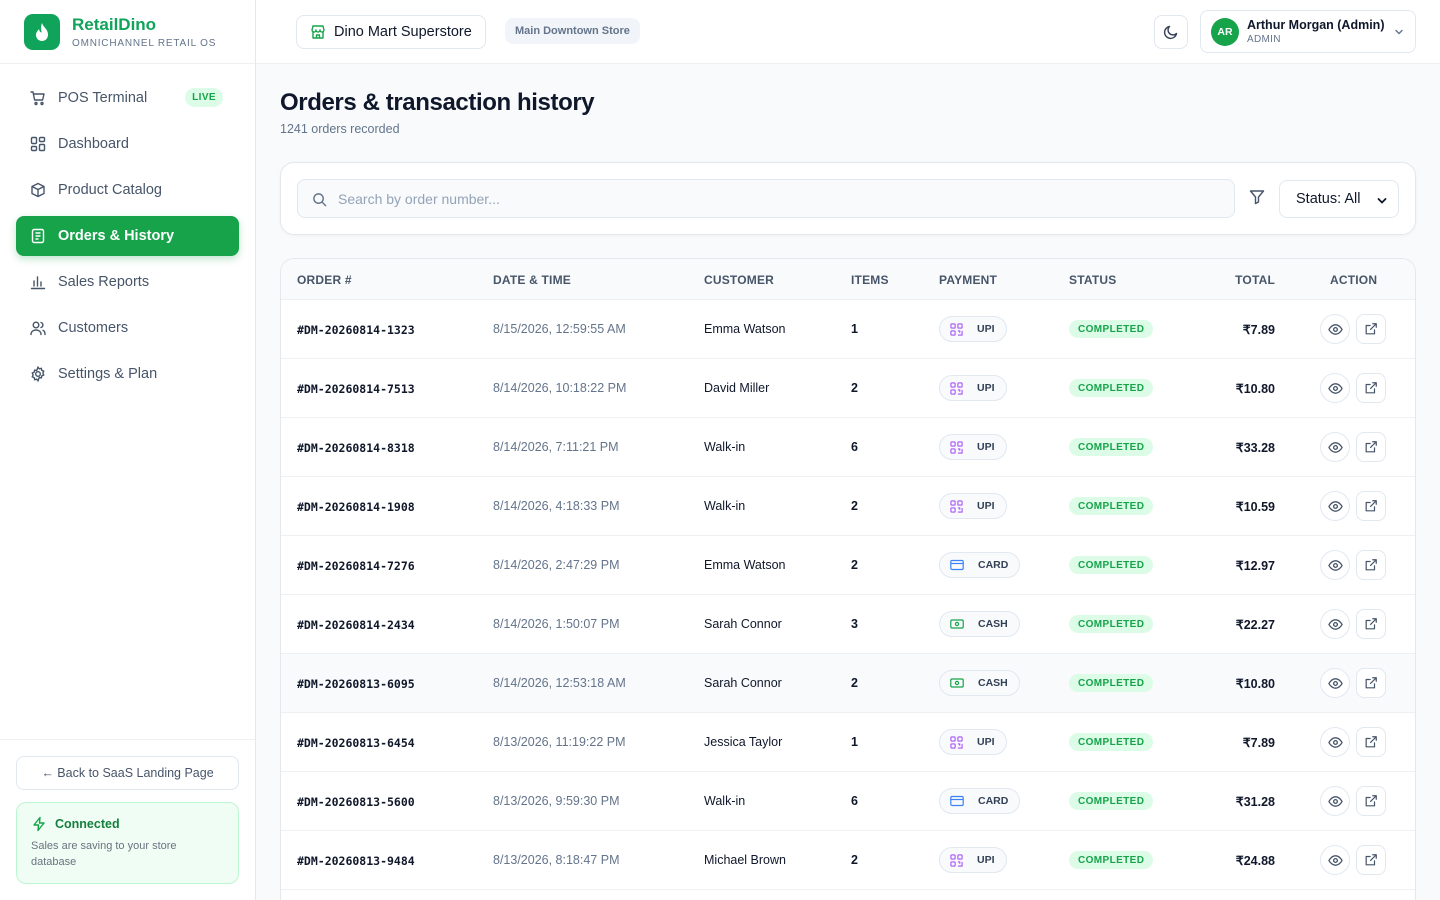 Image resolution: width=1440 pixels, height=900 pixels. I want to click on bar-chart-icon, so click(38, 282).